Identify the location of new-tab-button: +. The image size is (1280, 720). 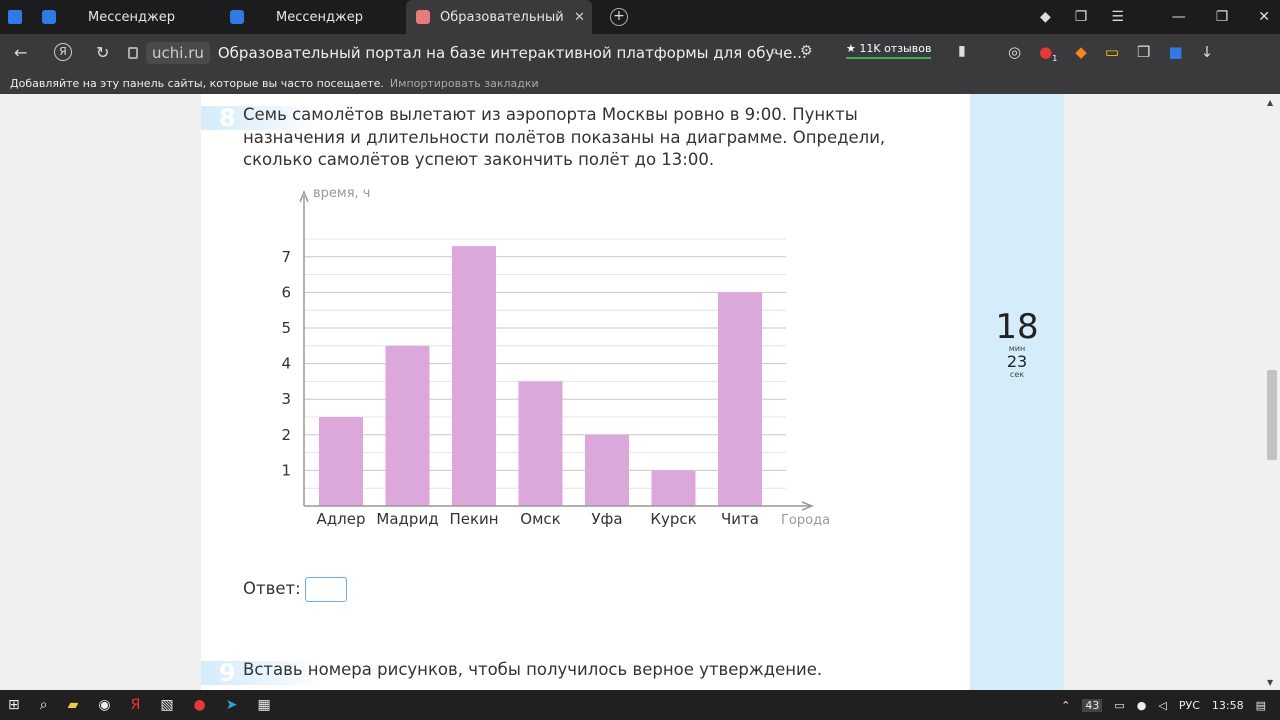
(619, 17).